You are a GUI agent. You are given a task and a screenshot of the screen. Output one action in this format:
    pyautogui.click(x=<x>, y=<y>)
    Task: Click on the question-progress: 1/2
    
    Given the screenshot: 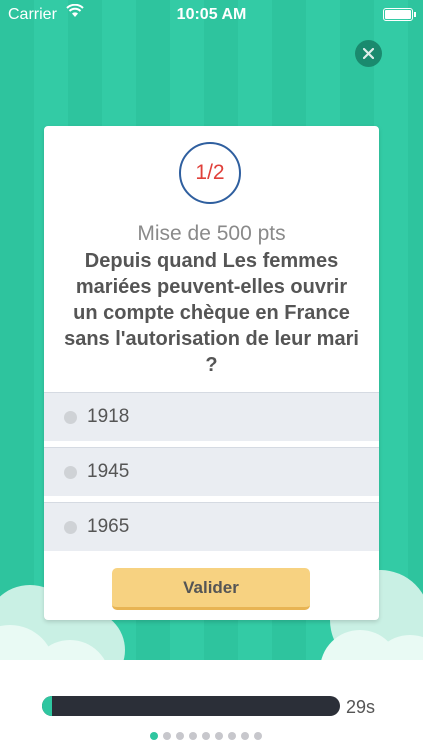 What is the action you would take?
    pyautogui.click(x=210, y=172)
    